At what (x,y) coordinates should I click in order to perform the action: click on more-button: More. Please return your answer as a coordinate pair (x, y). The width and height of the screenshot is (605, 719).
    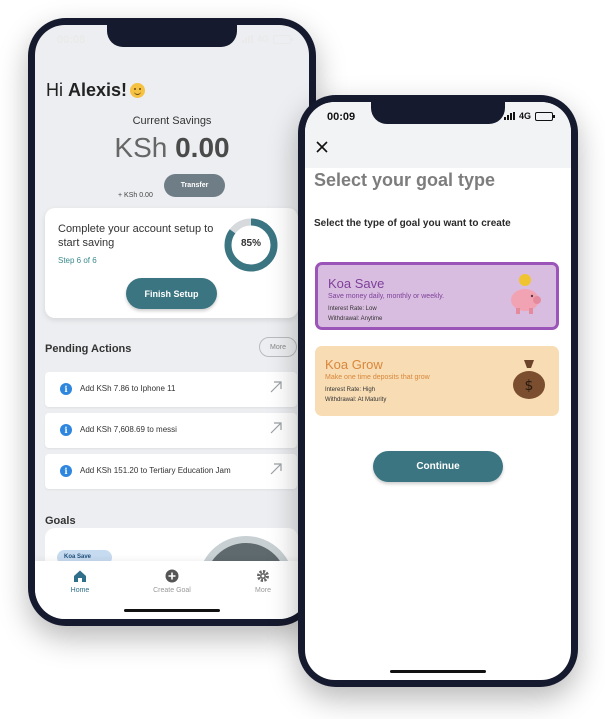
    Looking at the image, I should click on (278, 347).